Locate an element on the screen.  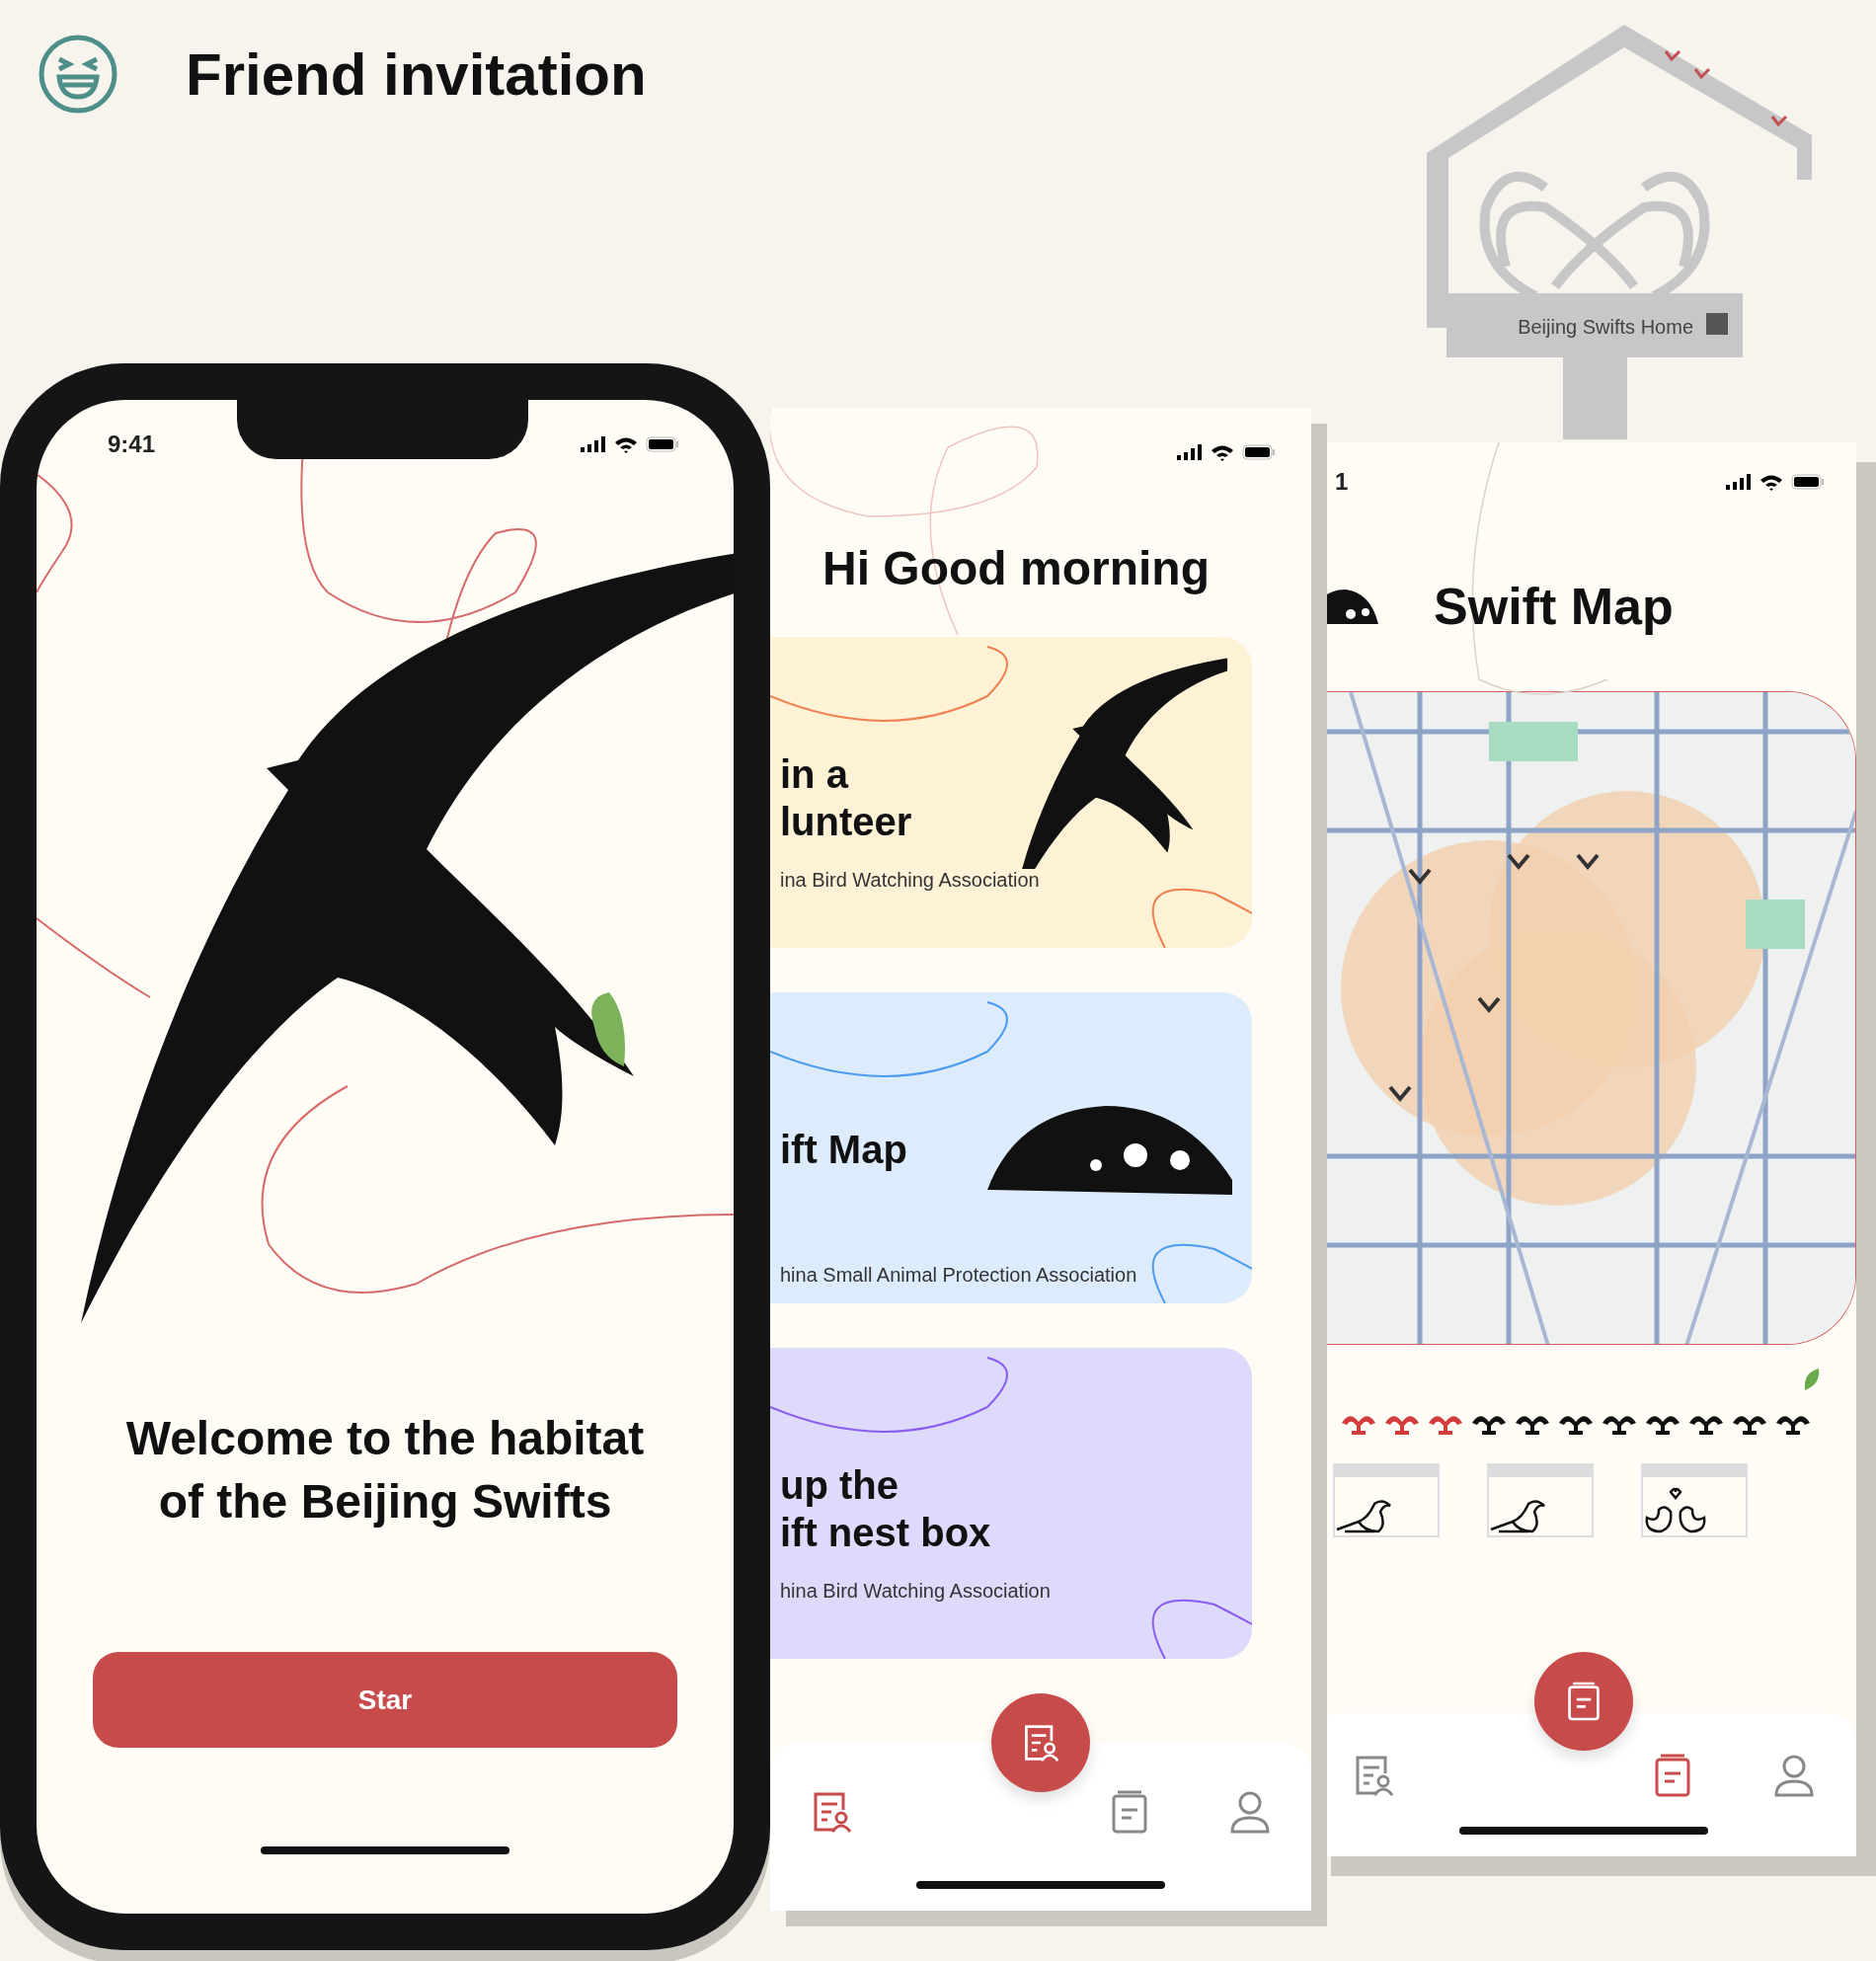
card-caption: hina Bird Watching Association is located at coordinates (915, 1591).